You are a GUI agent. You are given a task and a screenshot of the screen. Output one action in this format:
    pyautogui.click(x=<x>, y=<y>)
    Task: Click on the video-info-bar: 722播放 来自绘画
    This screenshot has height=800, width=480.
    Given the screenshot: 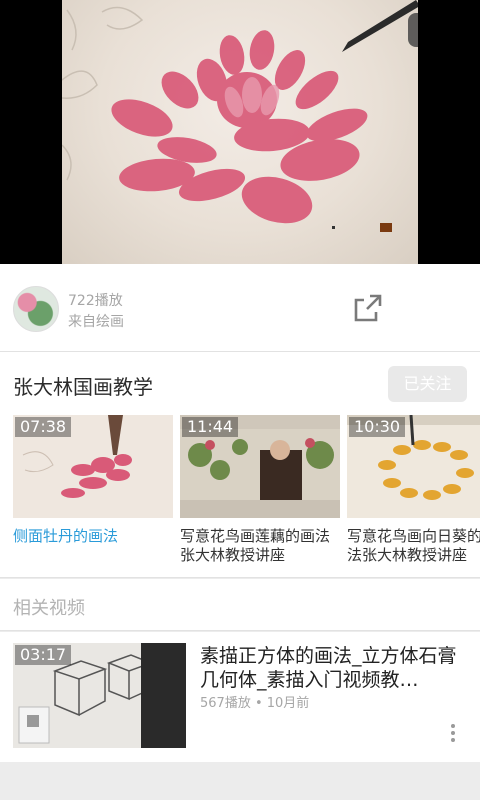 What is the action you would take?
    pyautogui.click(x=240, y=308)
    